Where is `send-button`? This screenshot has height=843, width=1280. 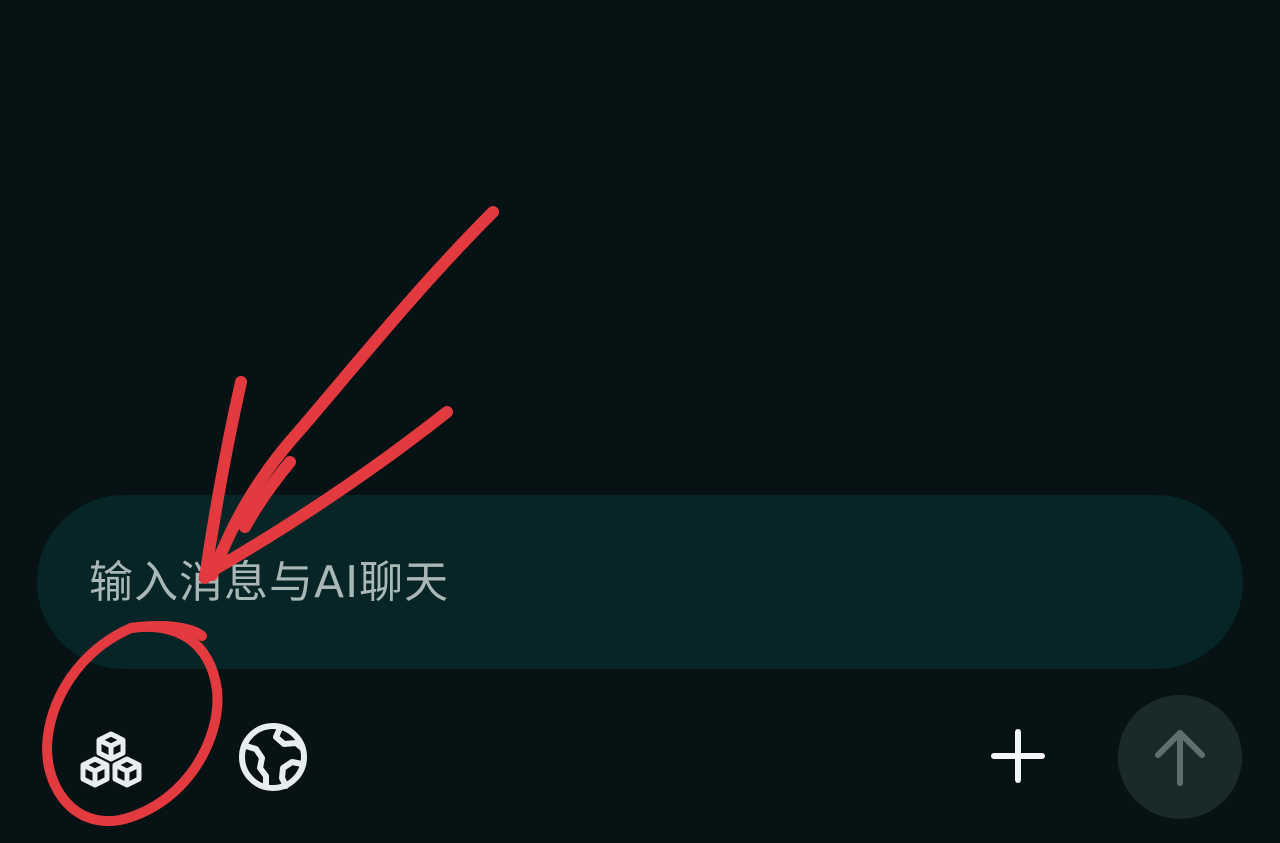 send-button is located at coordinates (1180, 757).